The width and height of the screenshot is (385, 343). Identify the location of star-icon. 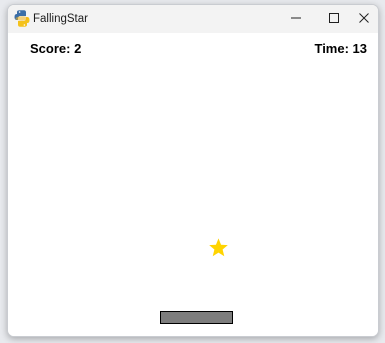
(218, 247).